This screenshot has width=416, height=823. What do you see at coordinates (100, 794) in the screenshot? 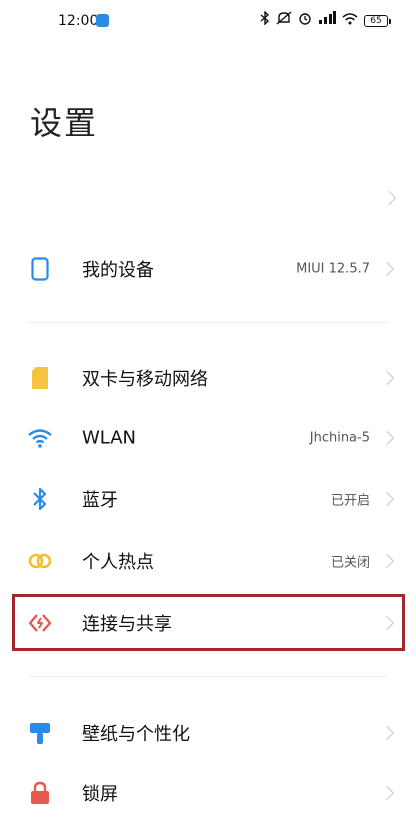
I see `settings-item-label: 锁屏` at bounding box center [100, 794].